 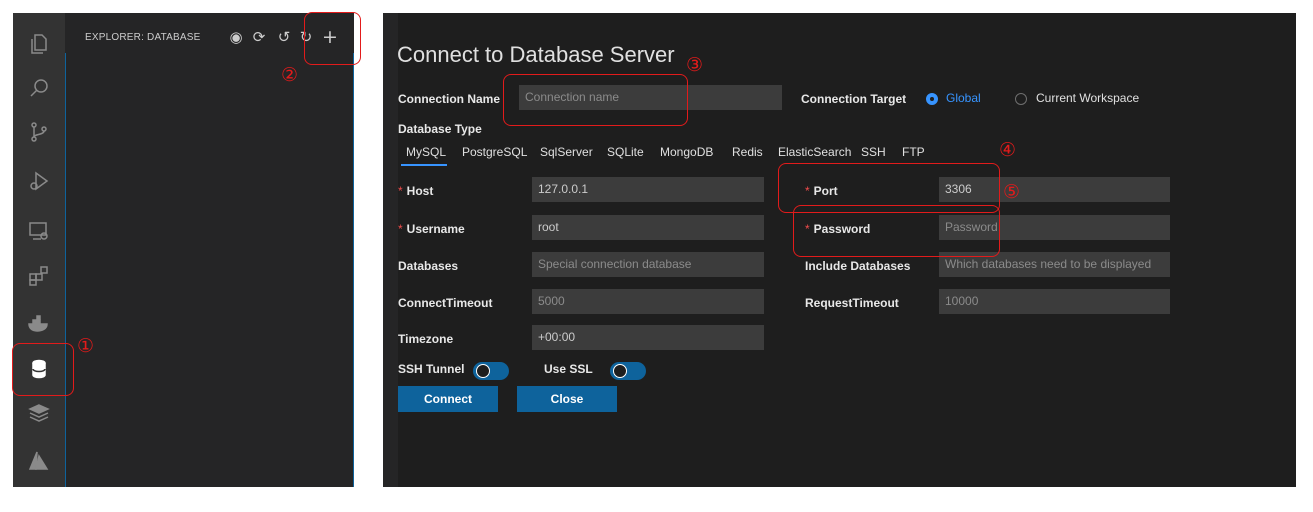 What do you see at coordinates (428, 266) in the screenshot?
I see `databases-label: Databases` at bounding box center [428, 266].